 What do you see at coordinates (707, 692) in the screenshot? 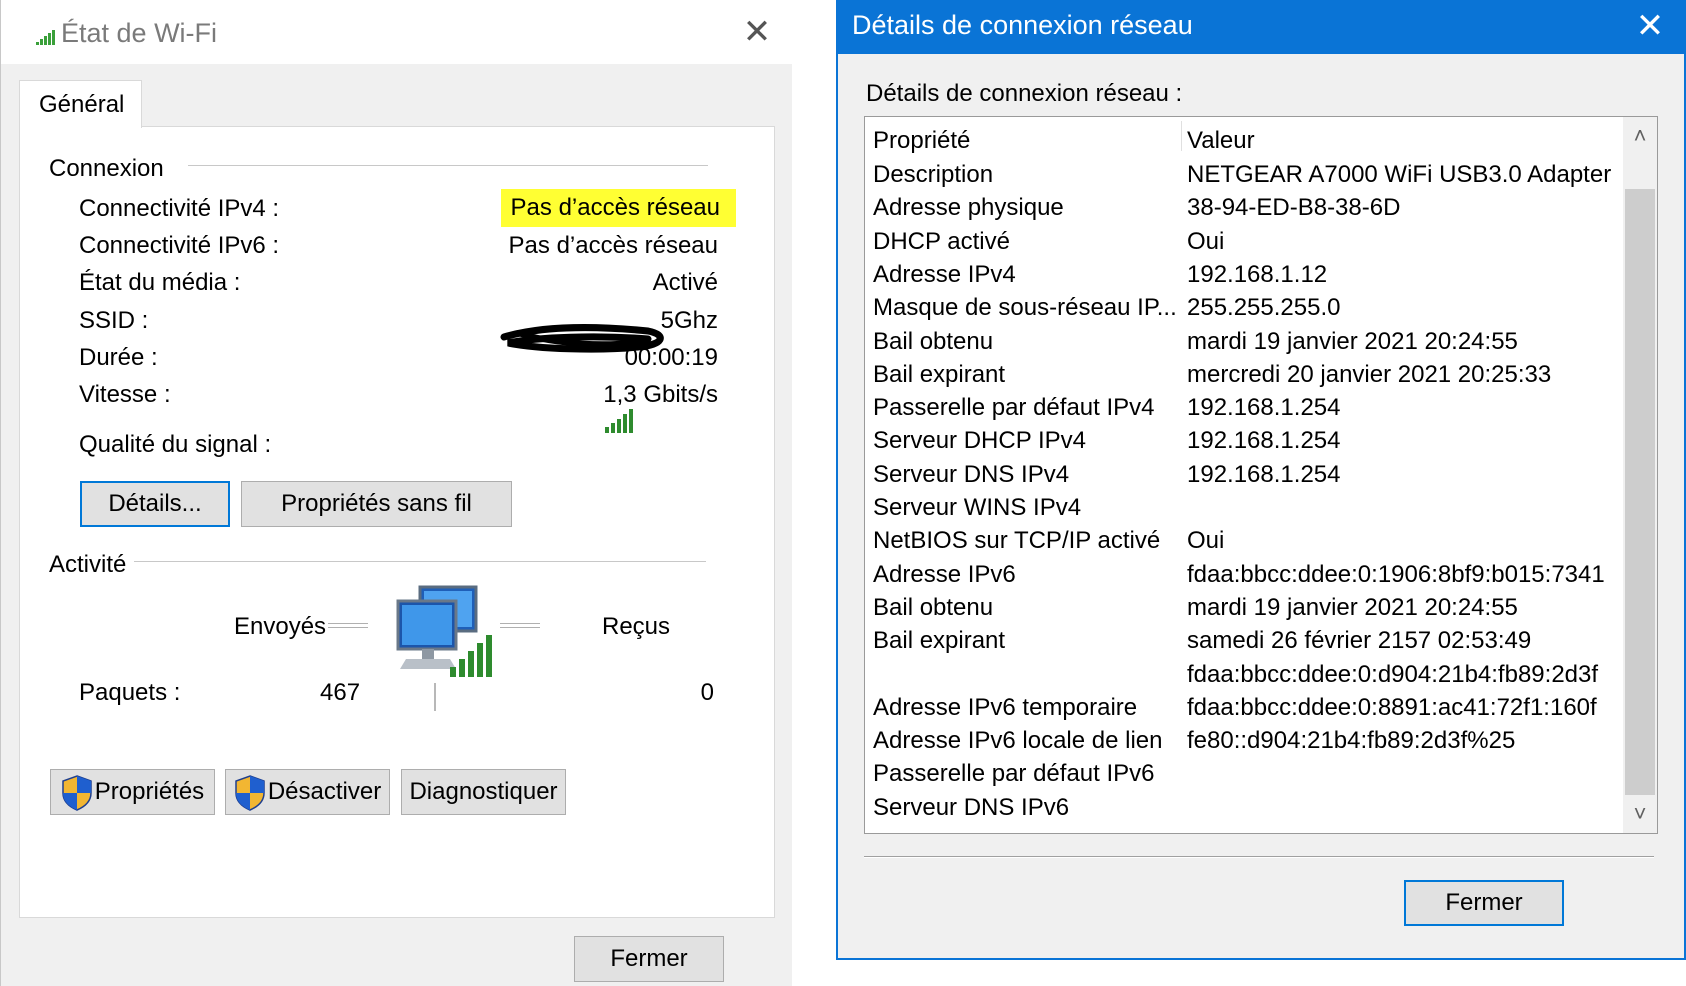
I see `packets-received-value: 0` at bounding box center [707, 692].